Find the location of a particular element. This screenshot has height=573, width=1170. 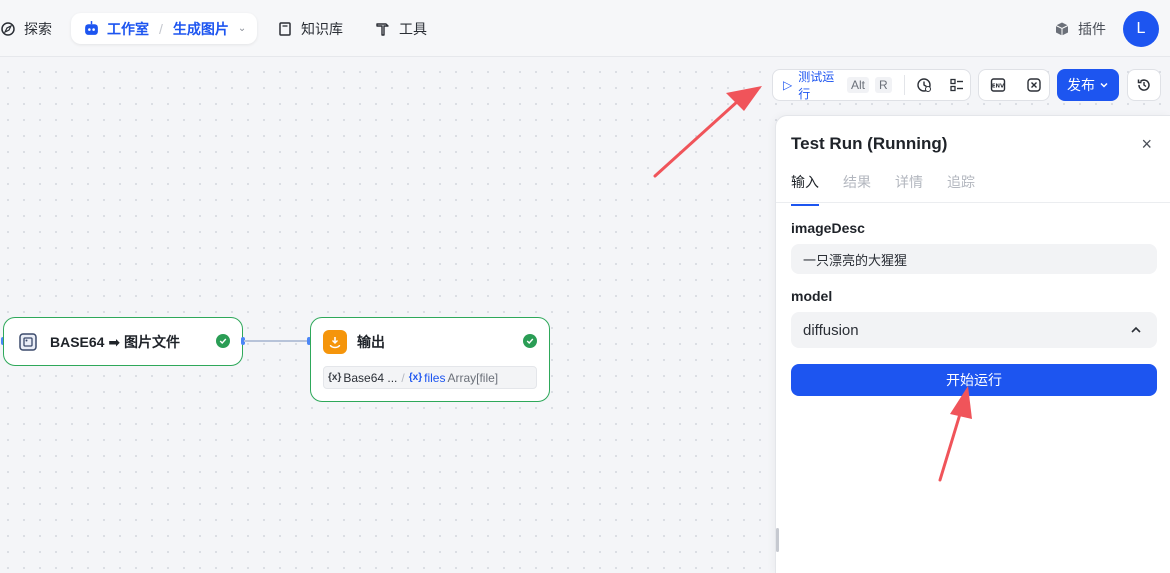

publish-label: 发布 is located at coordinates (1081, 85).